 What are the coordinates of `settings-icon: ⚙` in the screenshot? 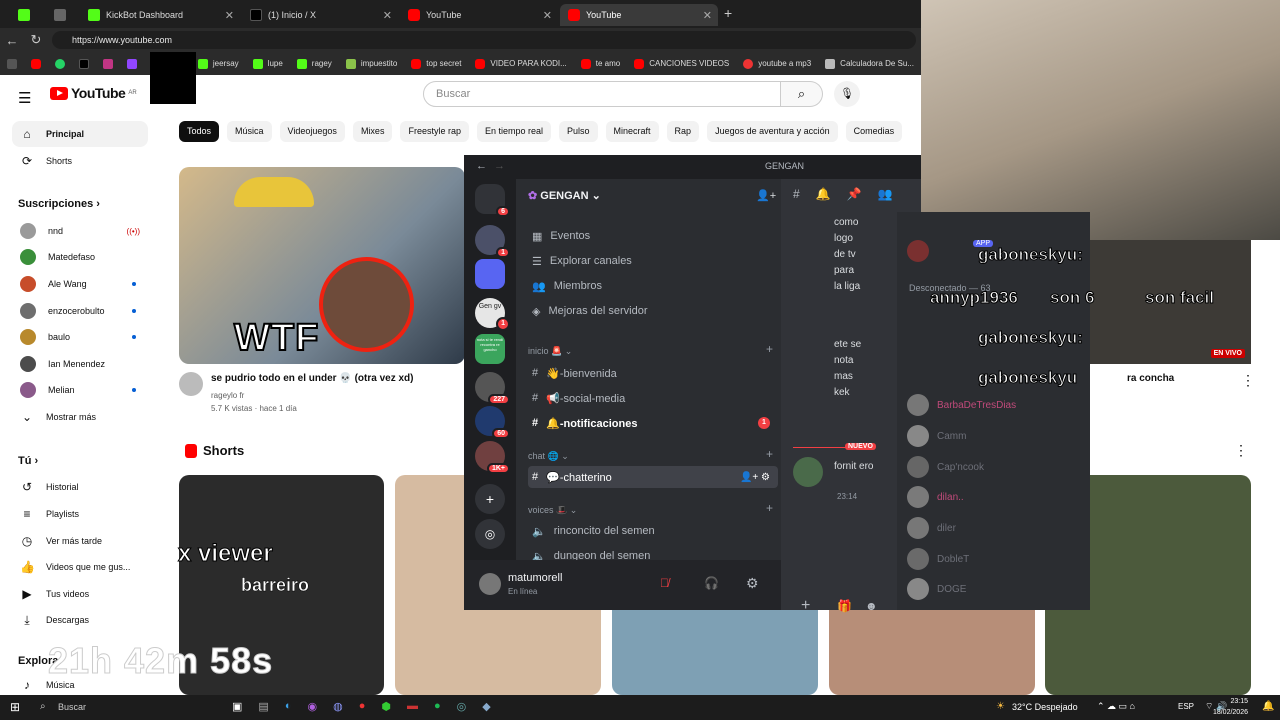 It's located at (752, 583).